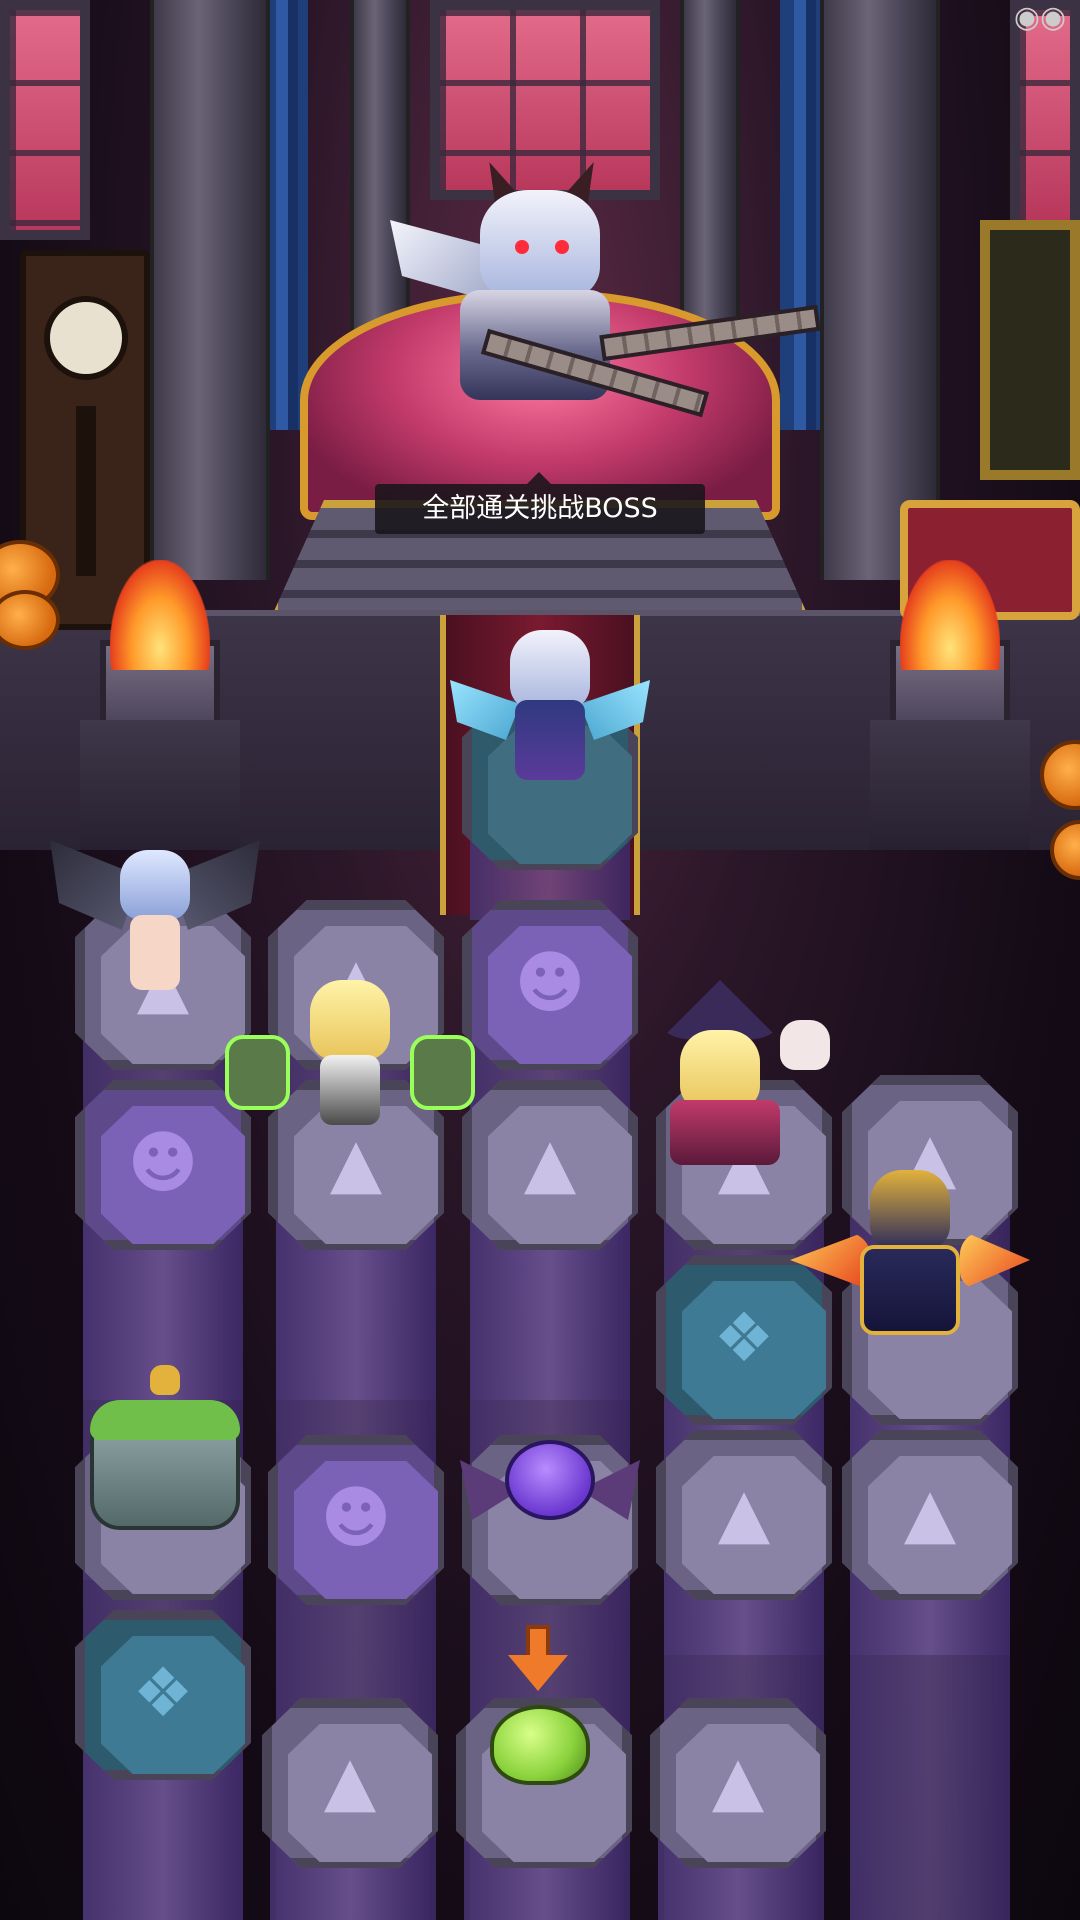 The height and width of the screenshot is (1920, 1080). I want to click on hero-angel-character, so click(550, 705).